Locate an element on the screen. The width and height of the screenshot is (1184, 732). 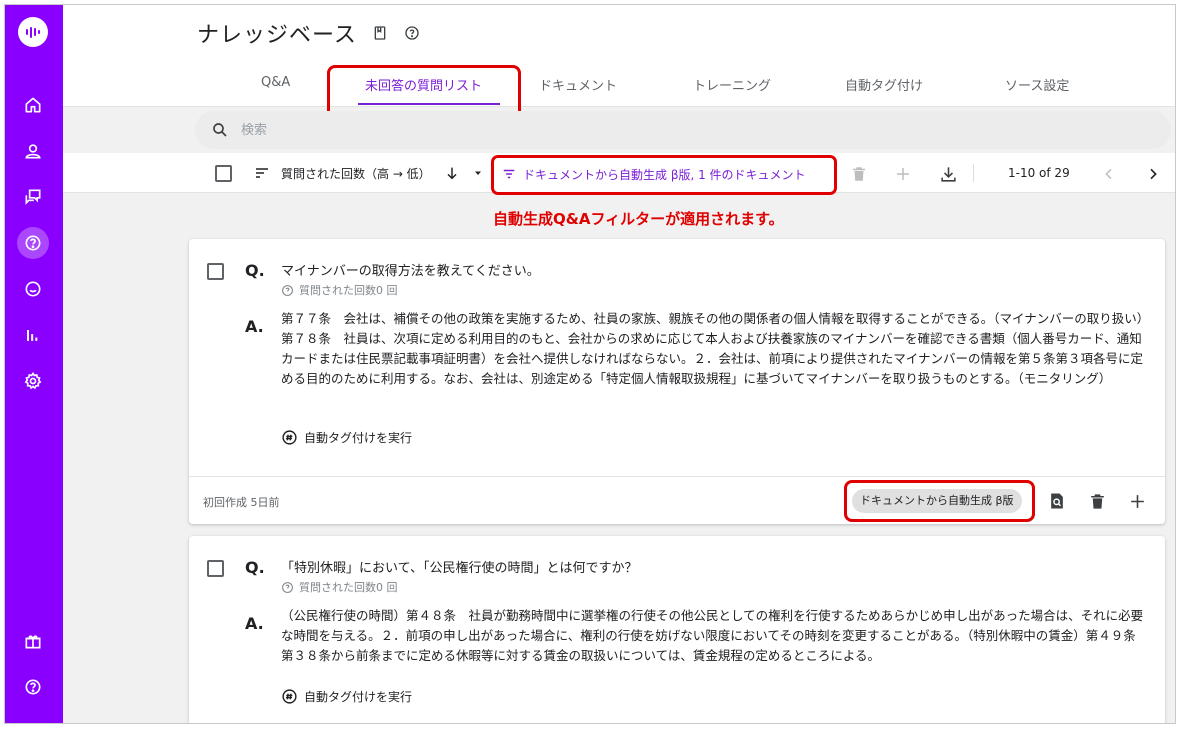
download-icon is located at coordinates (948, 174).